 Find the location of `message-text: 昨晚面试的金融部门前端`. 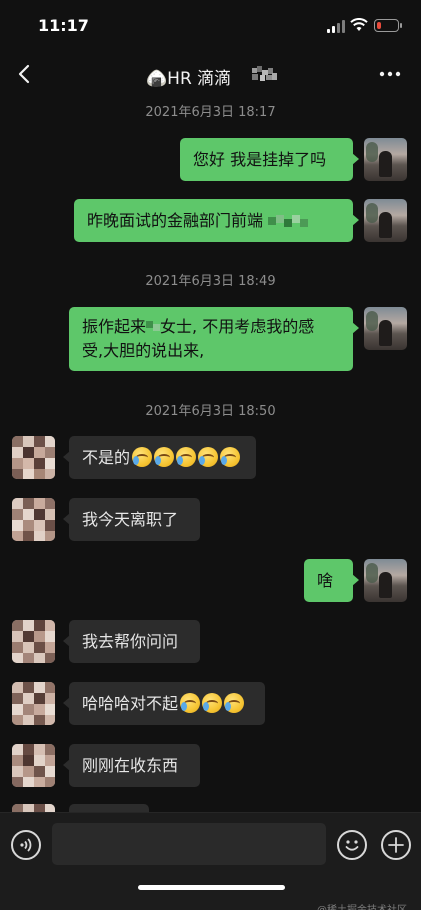

message-text: 昨晚面试的金融部门前端 is located at coordinates (175, 220).